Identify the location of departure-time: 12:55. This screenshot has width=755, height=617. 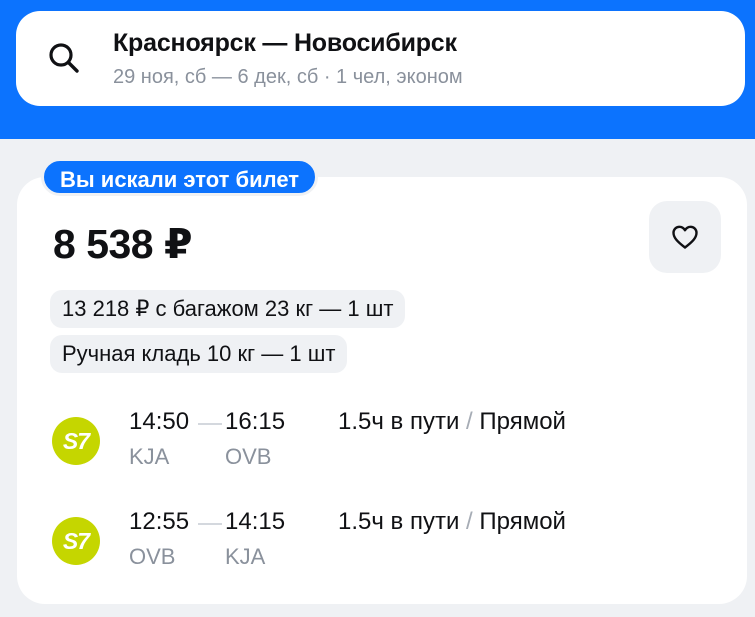
(159, 521).